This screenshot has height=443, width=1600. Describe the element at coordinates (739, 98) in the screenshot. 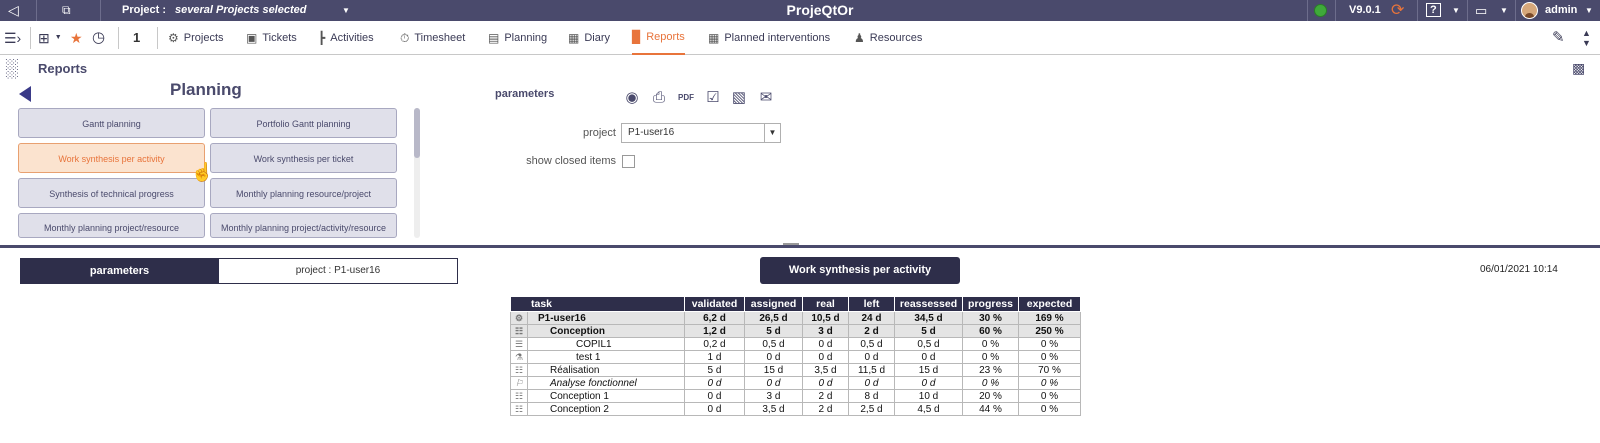

I see `add-graph-icon: ▧` at that location.